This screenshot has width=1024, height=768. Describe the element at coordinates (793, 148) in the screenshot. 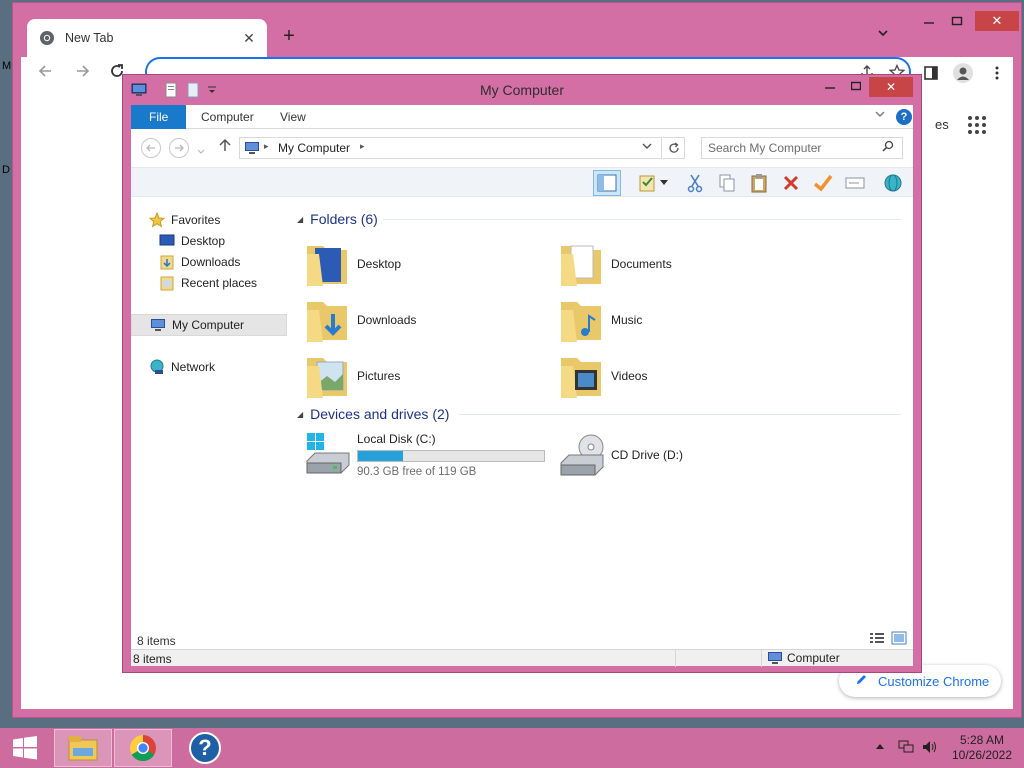

I see `search-input` at that location.